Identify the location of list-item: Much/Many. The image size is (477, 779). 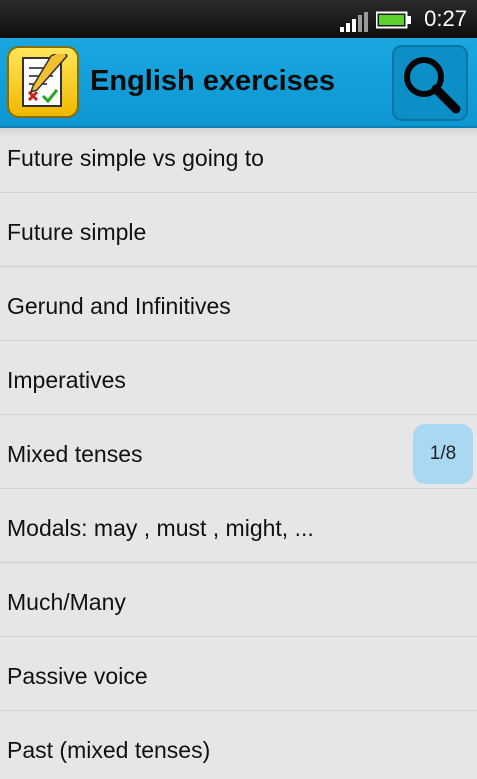
(238, 600).